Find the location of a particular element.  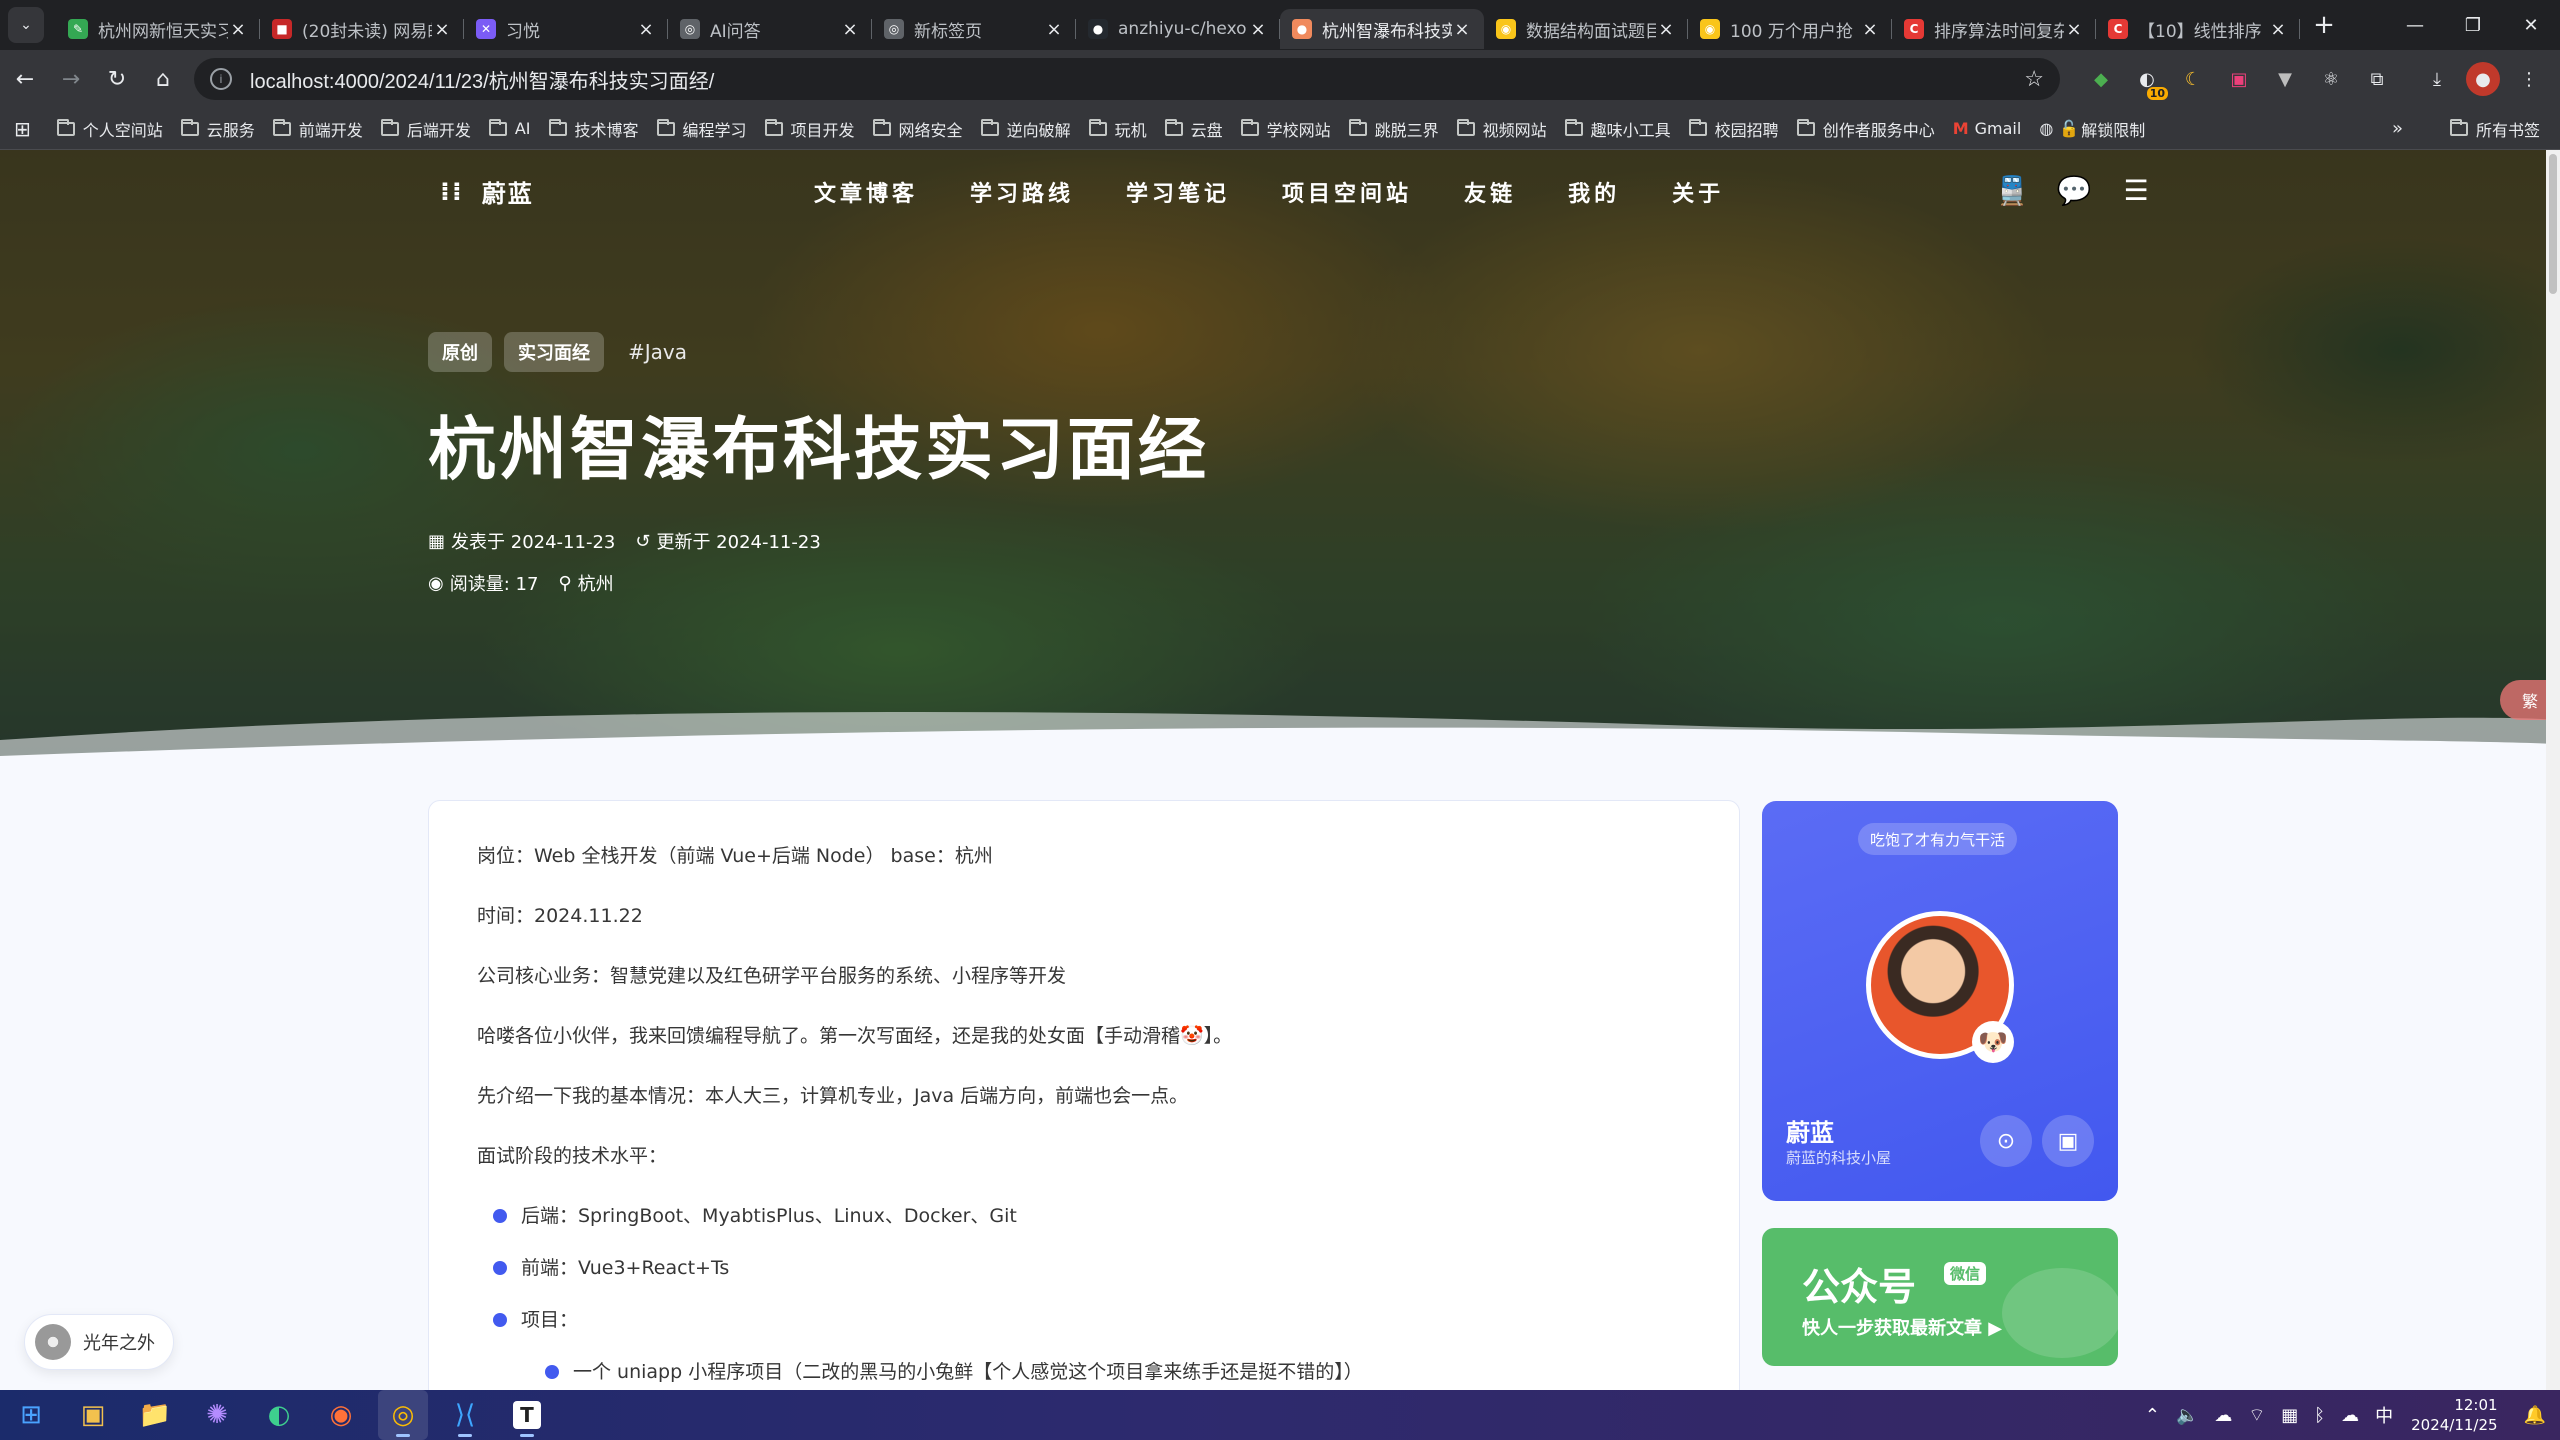

browser-tab: C 【10】线性排序 × is located at coordinates (2198, 29).